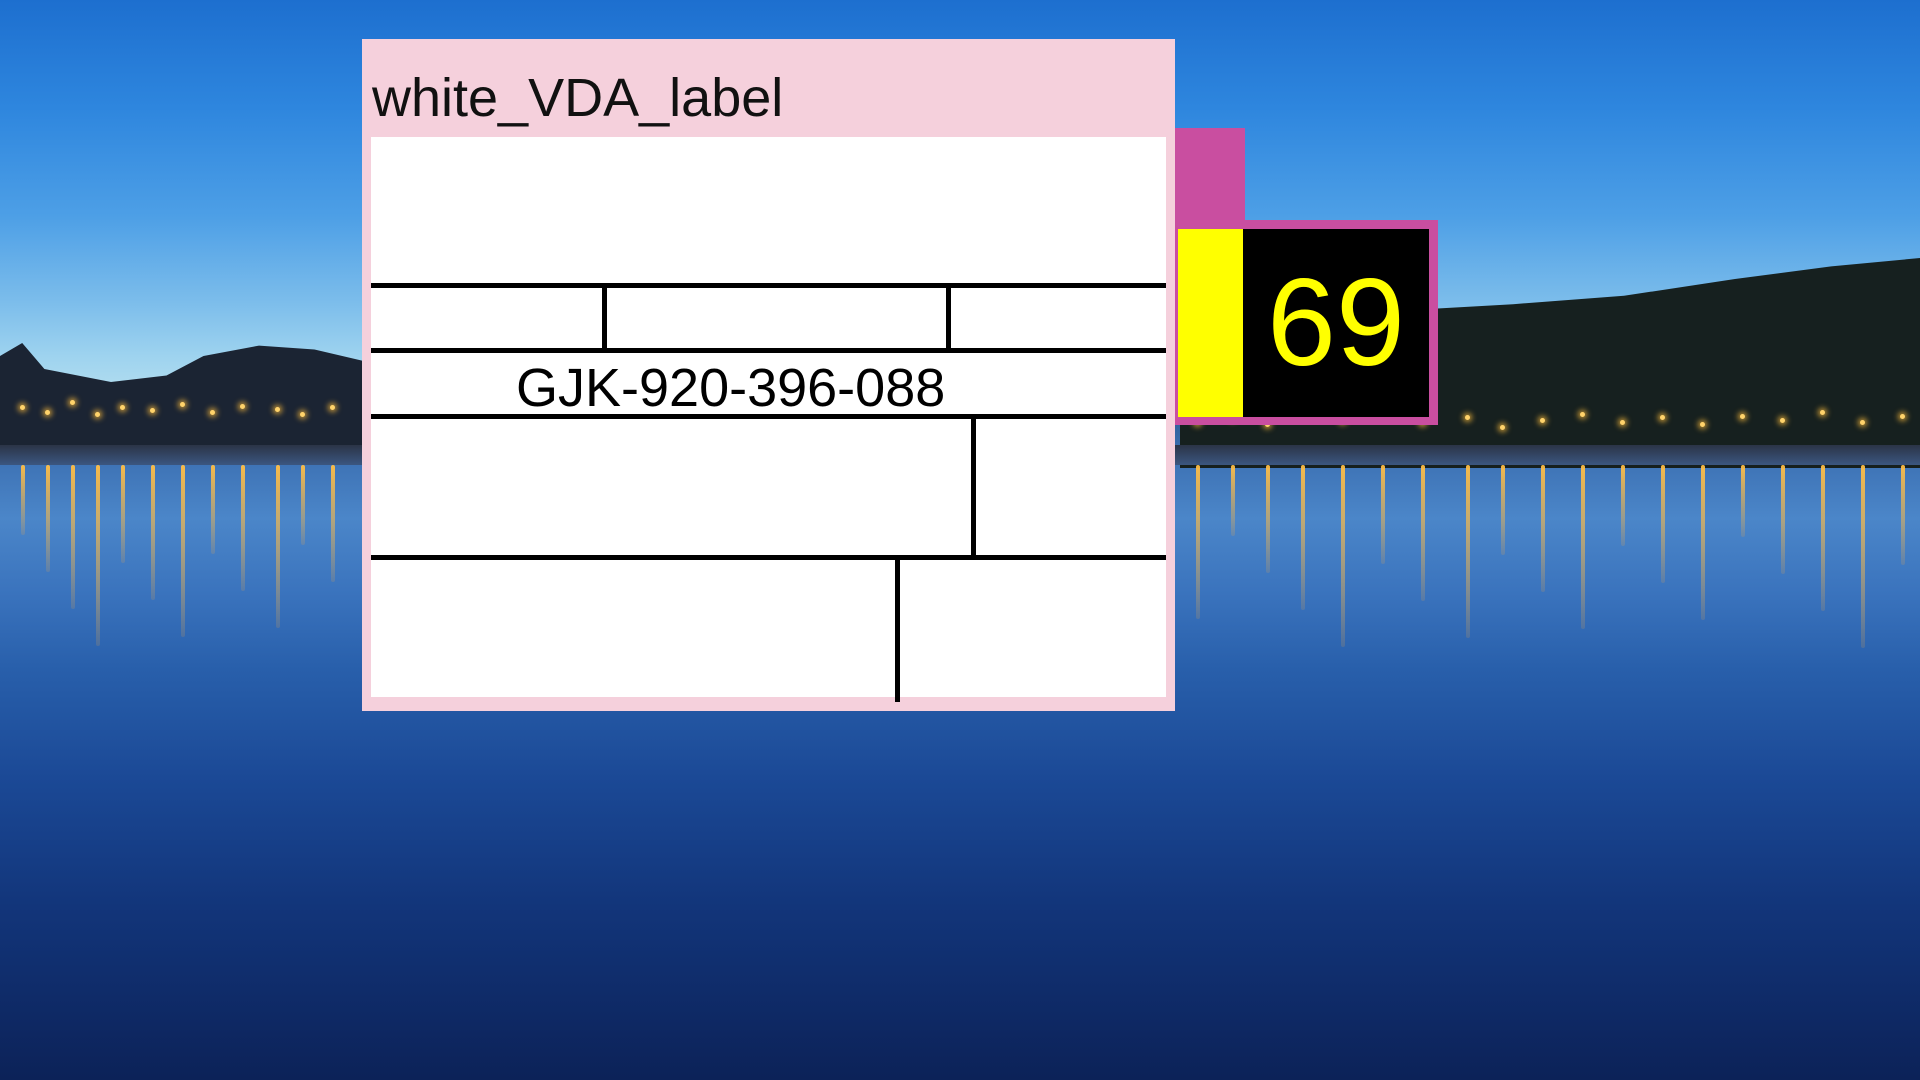 This screenshot has height=1080, width=1920. Describe the element at coordinates (1210, 175) in the screenshot. I see `counter-tab` at that location.